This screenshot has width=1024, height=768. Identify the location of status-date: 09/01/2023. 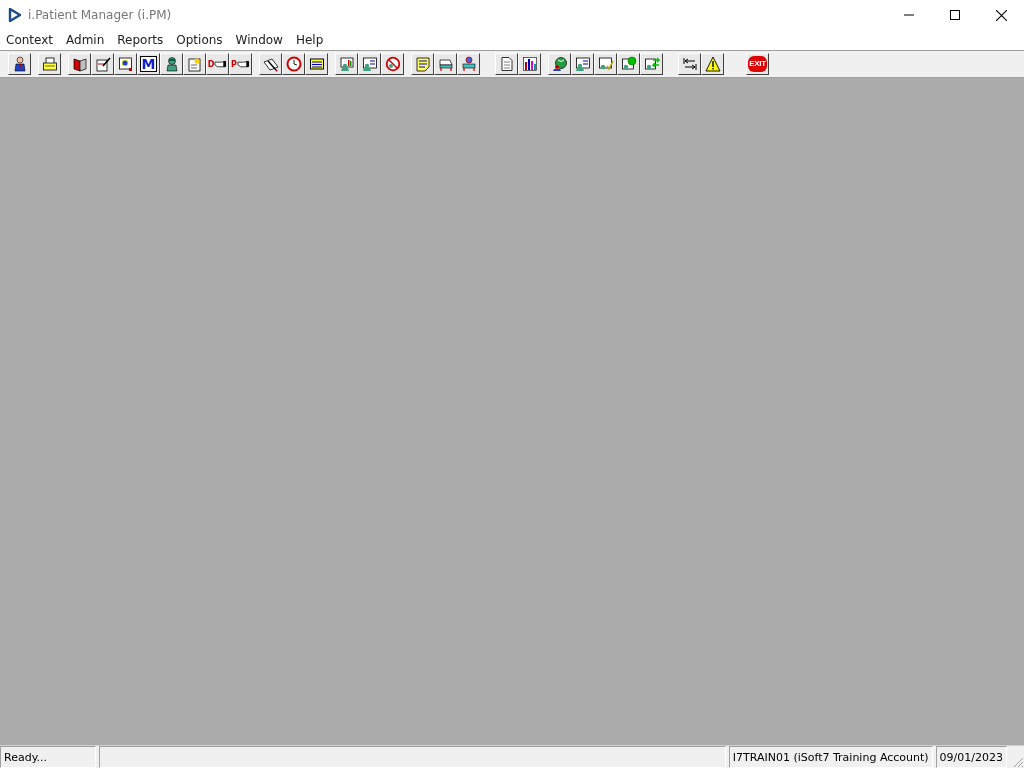
(971, 757).